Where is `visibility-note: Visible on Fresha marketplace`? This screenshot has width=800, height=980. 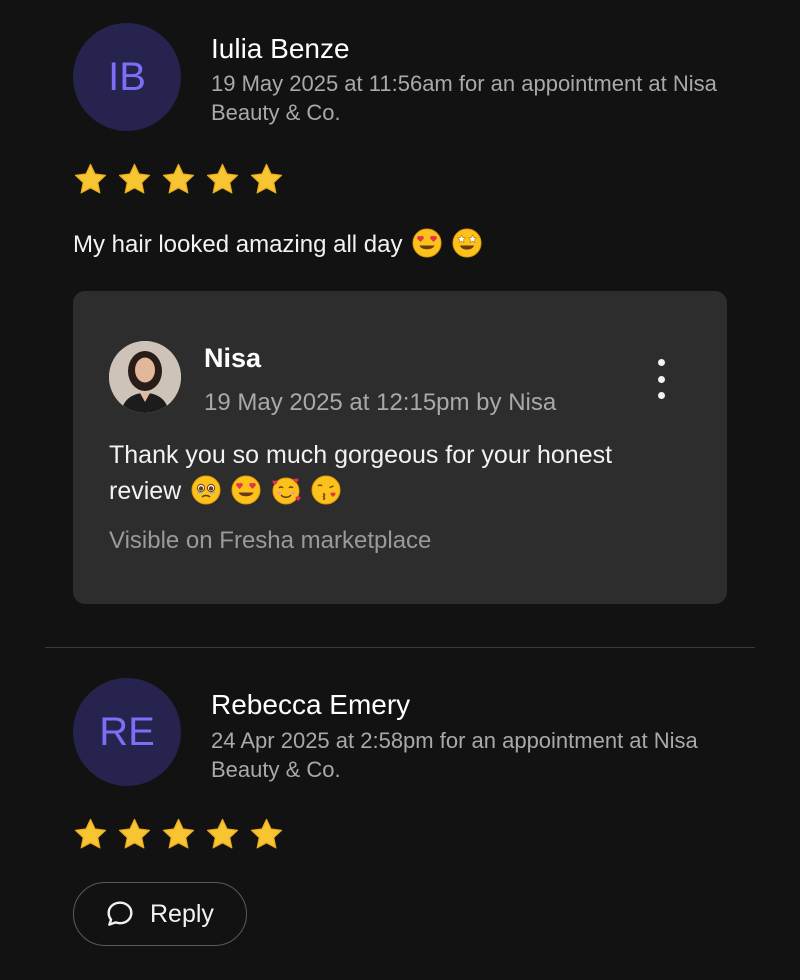
visibility-note: Visible on Fresha marketplace is located at coordinates (270, 540).